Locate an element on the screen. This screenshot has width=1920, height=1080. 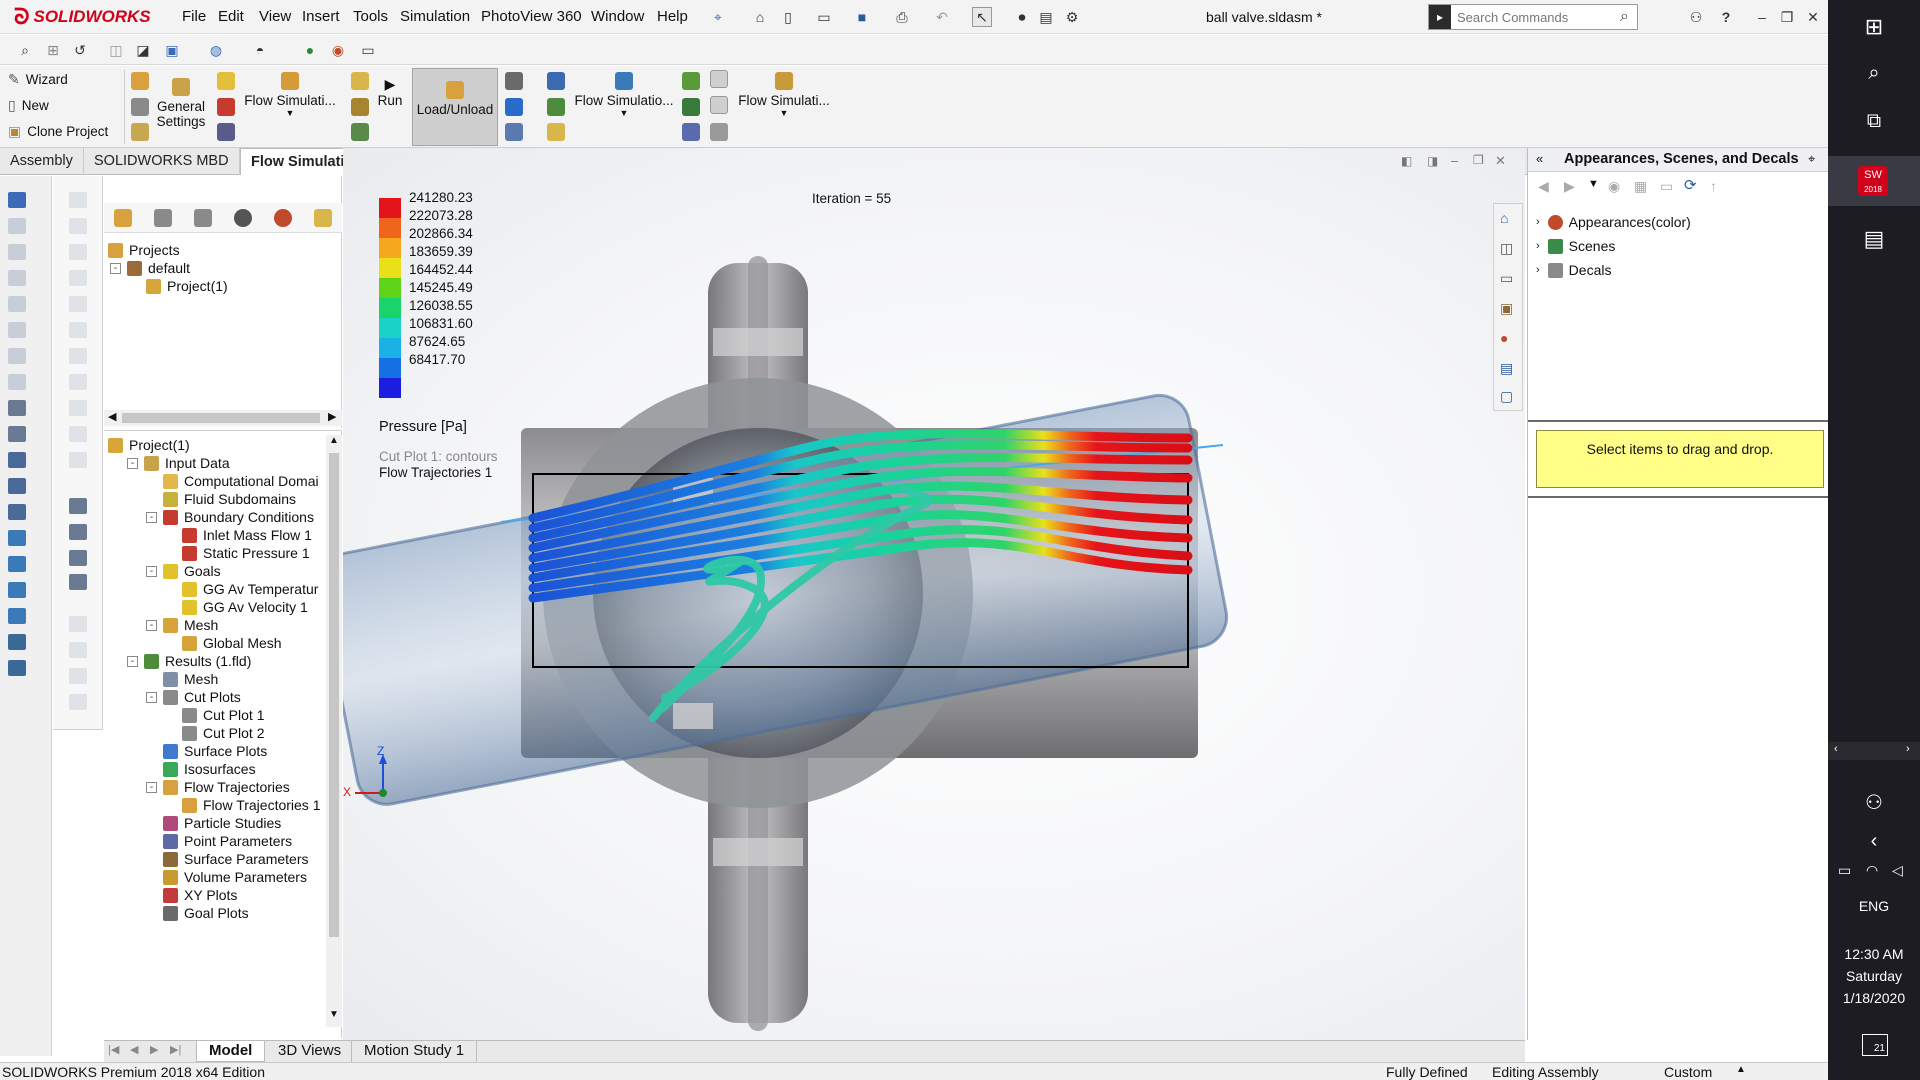
select-icon: ↖ is located at coordinates (982, 17).